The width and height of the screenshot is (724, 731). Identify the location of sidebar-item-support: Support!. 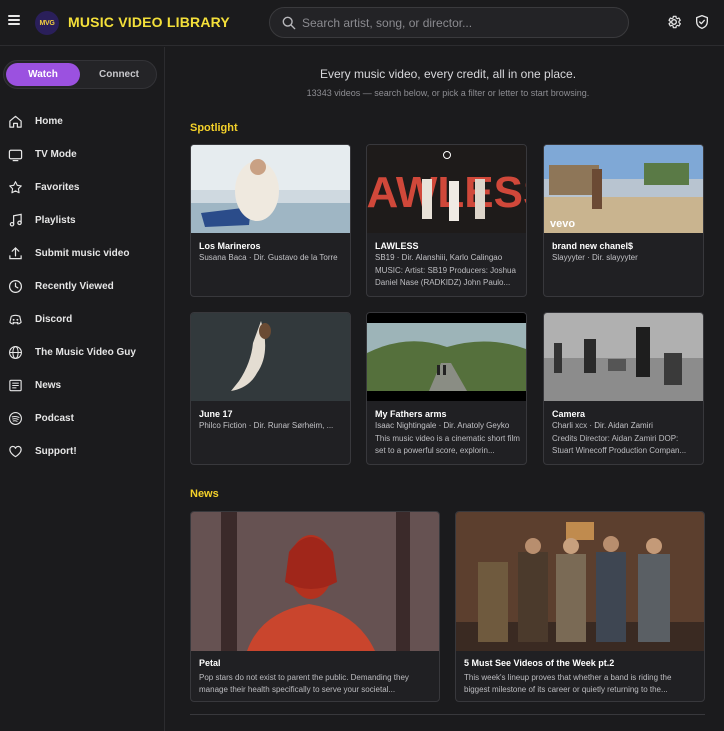
(82, 451).